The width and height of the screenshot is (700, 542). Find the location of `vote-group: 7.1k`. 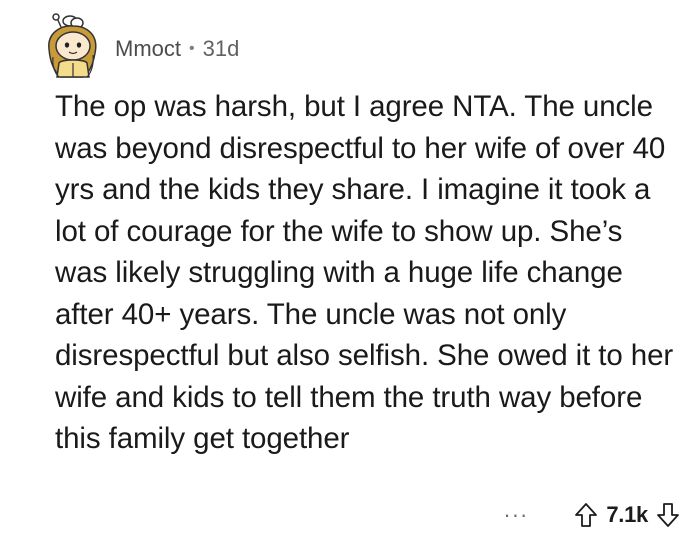

vote-group: 7.1k is located at coordinates (627, 515).